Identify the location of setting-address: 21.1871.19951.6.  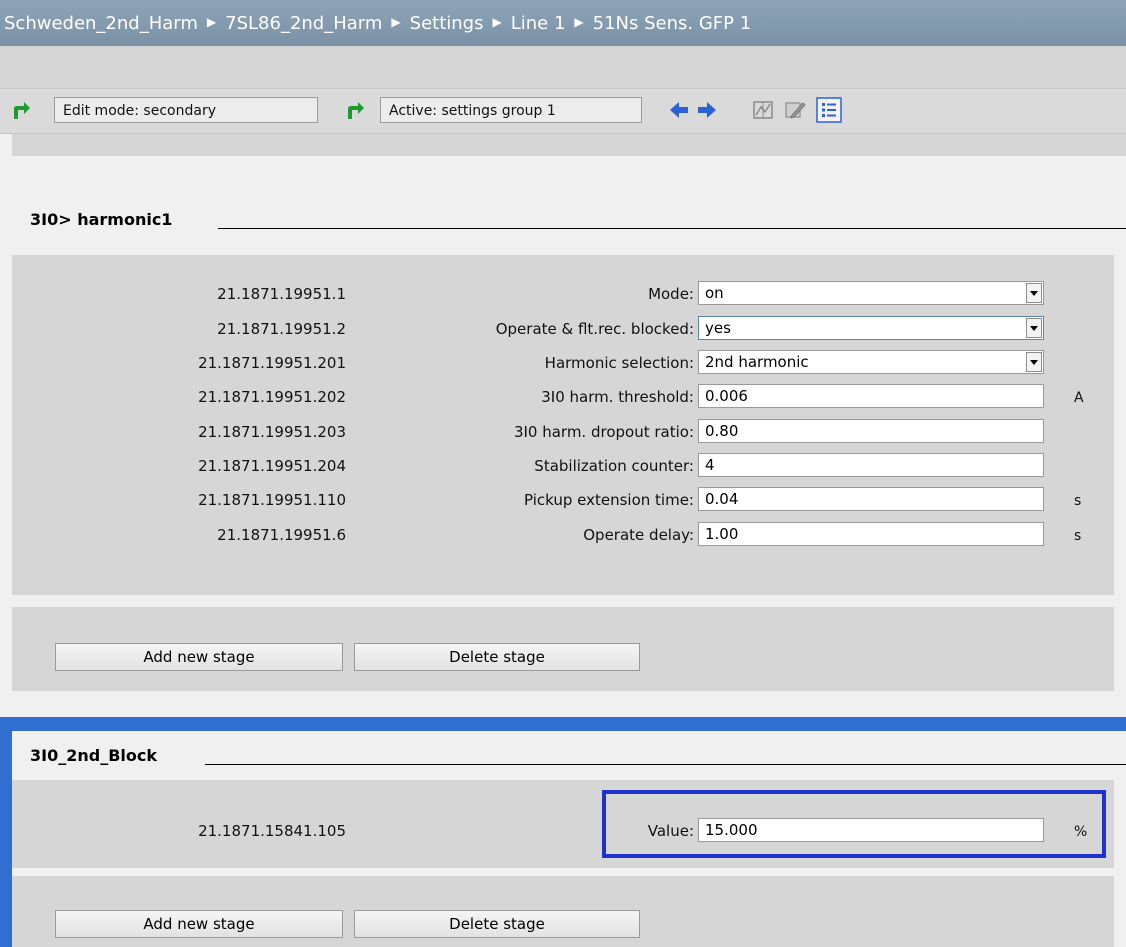
(281, 535).